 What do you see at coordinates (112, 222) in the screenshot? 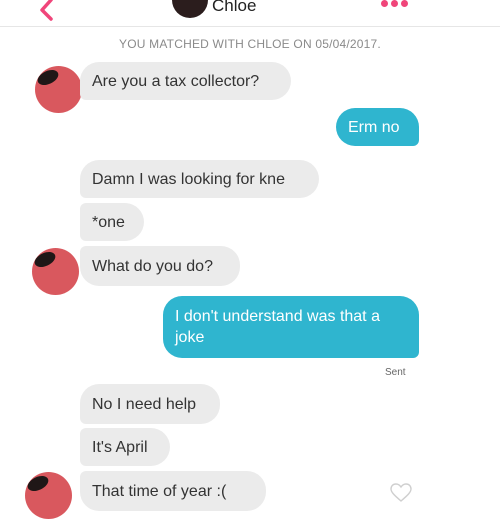
I see `message-received: *one` at bounding box center [112, 222].